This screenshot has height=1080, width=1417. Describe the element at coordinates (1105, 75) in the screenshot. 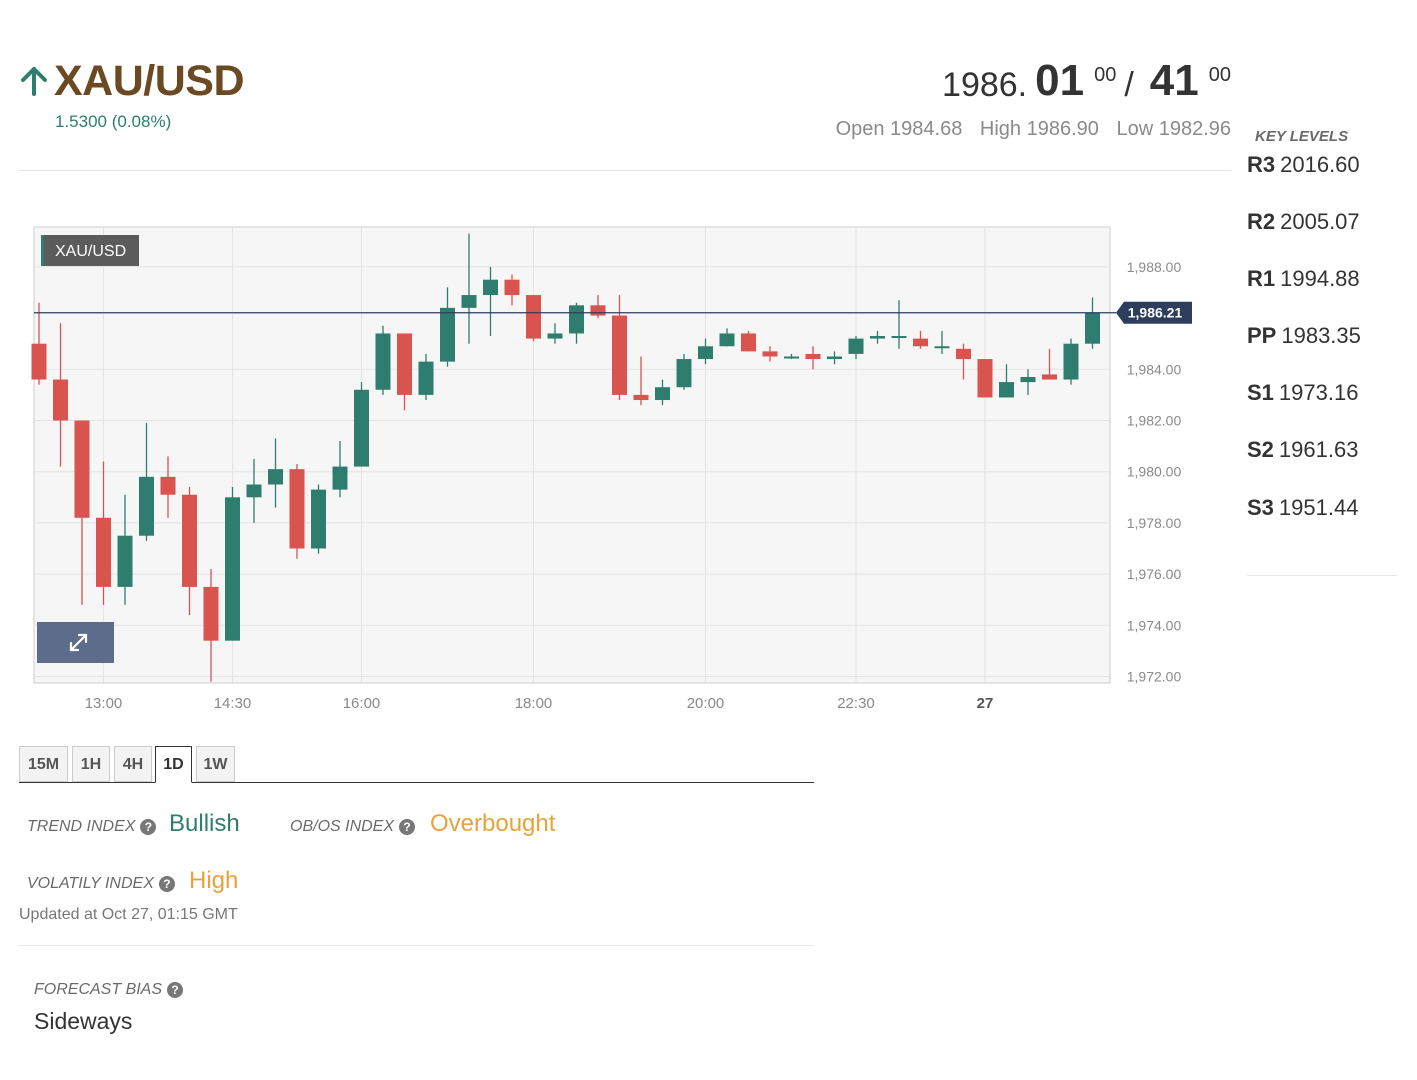

I see `bid-fraction: 00` at that location.